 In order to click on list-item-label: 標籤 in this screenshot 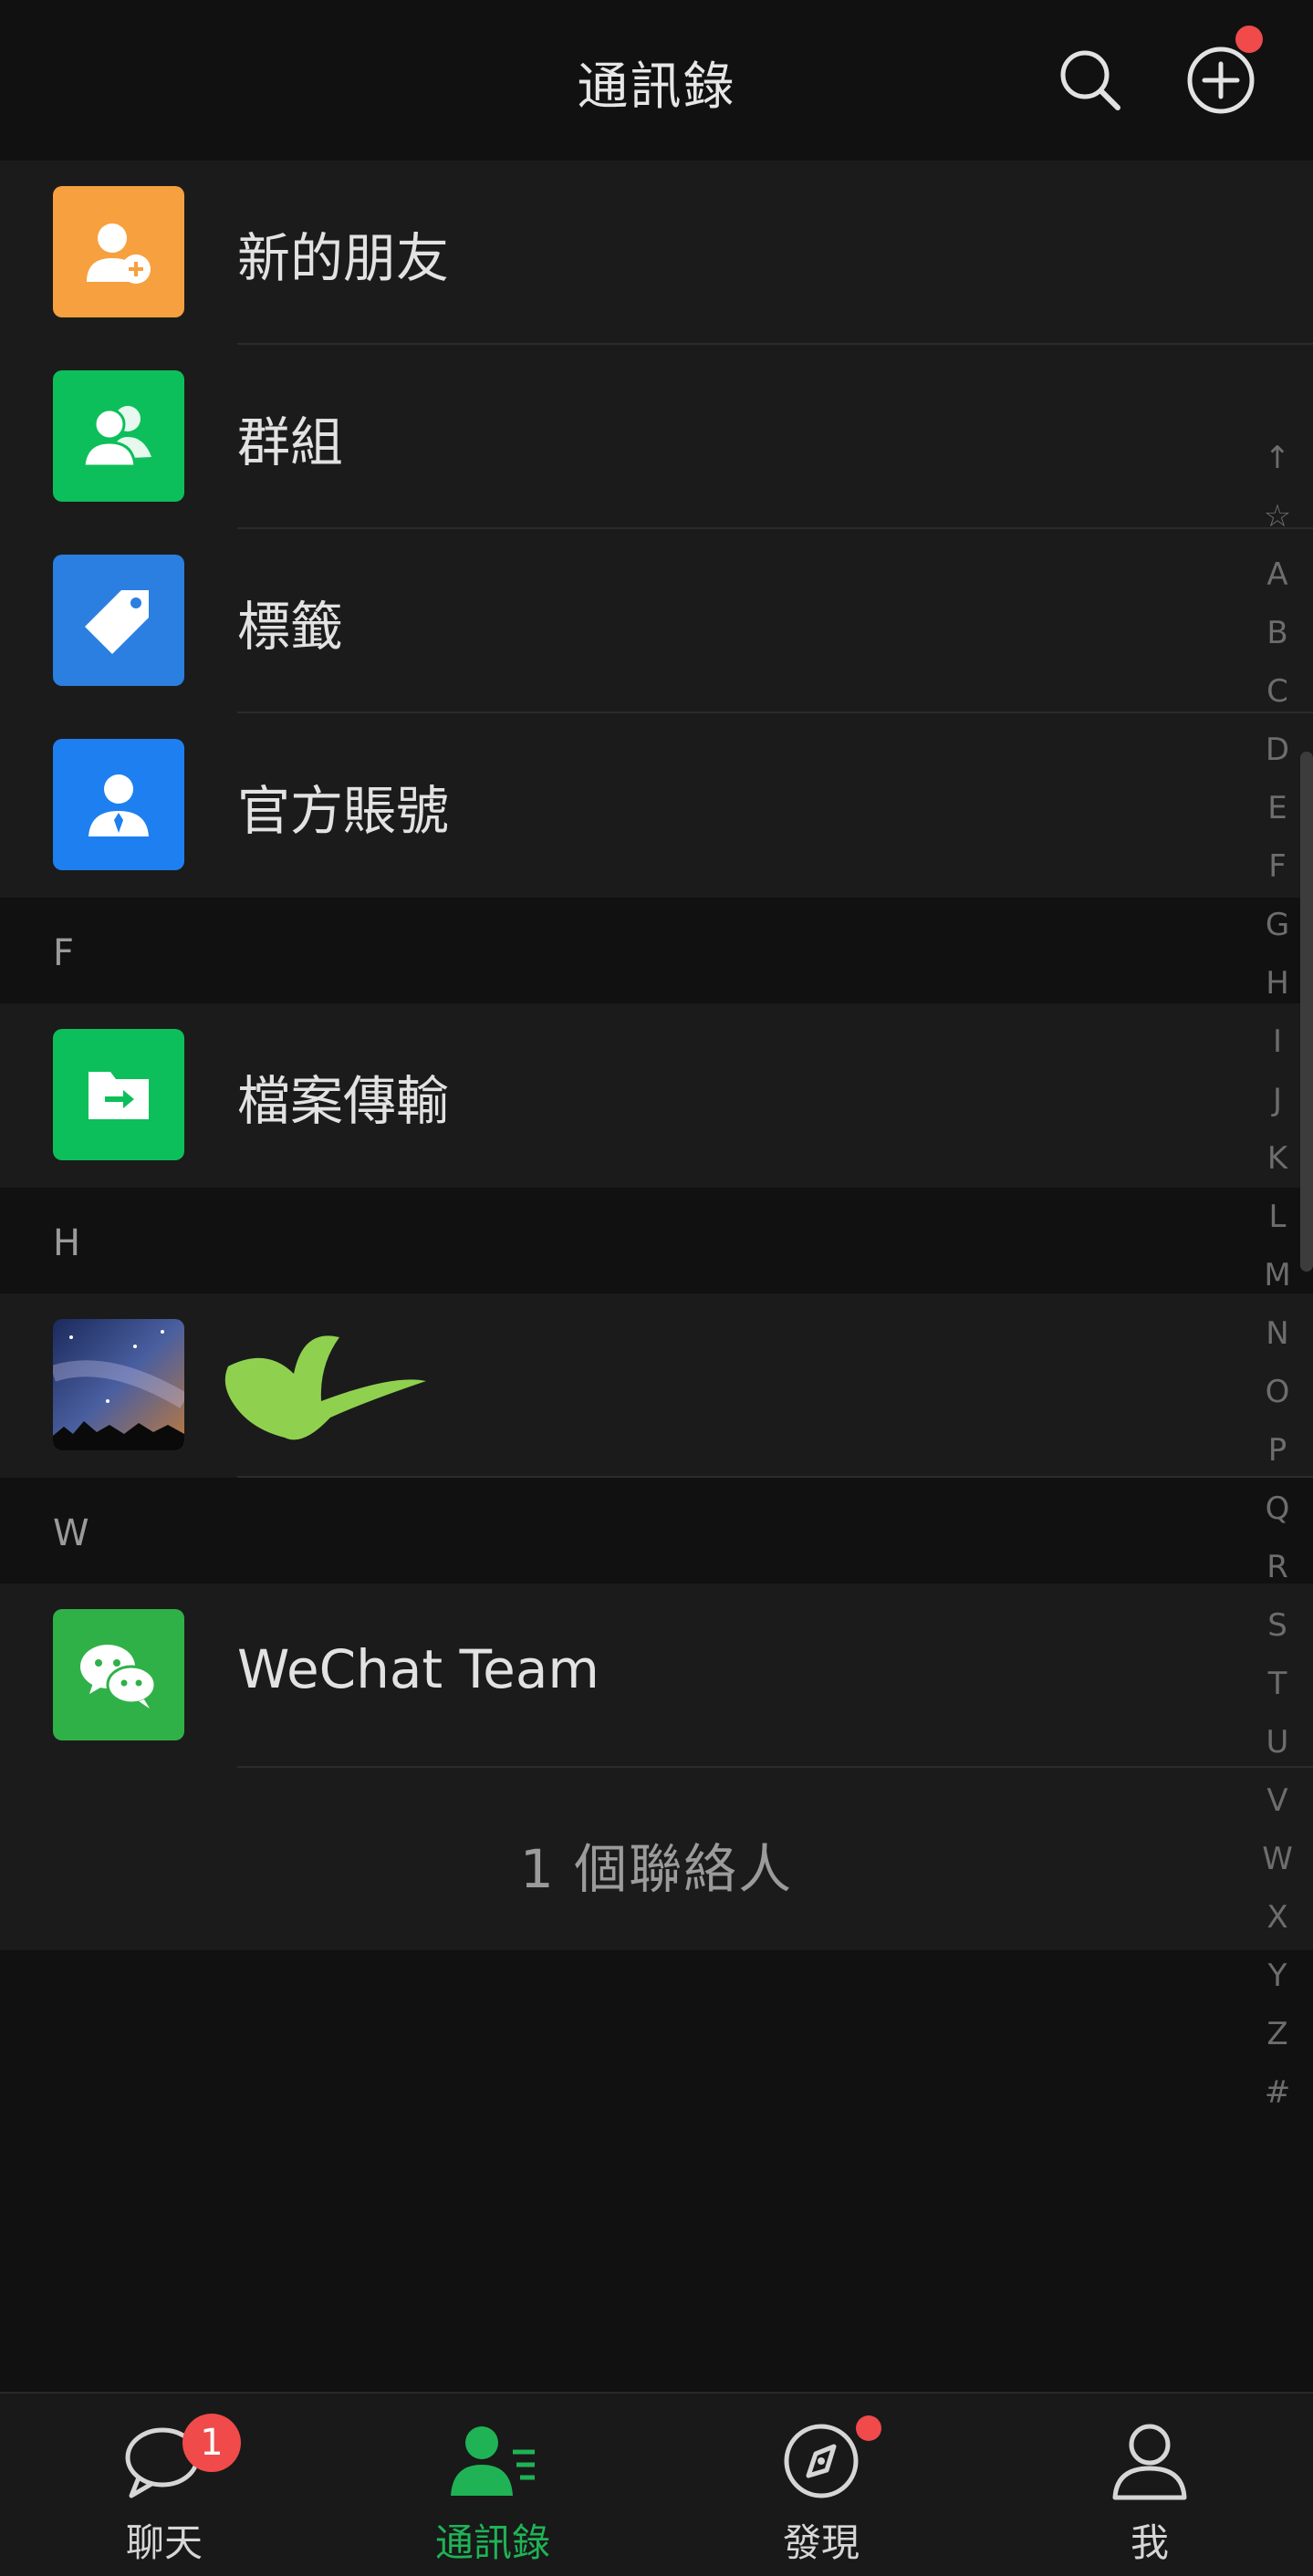, I will do `click(290, 627)`.